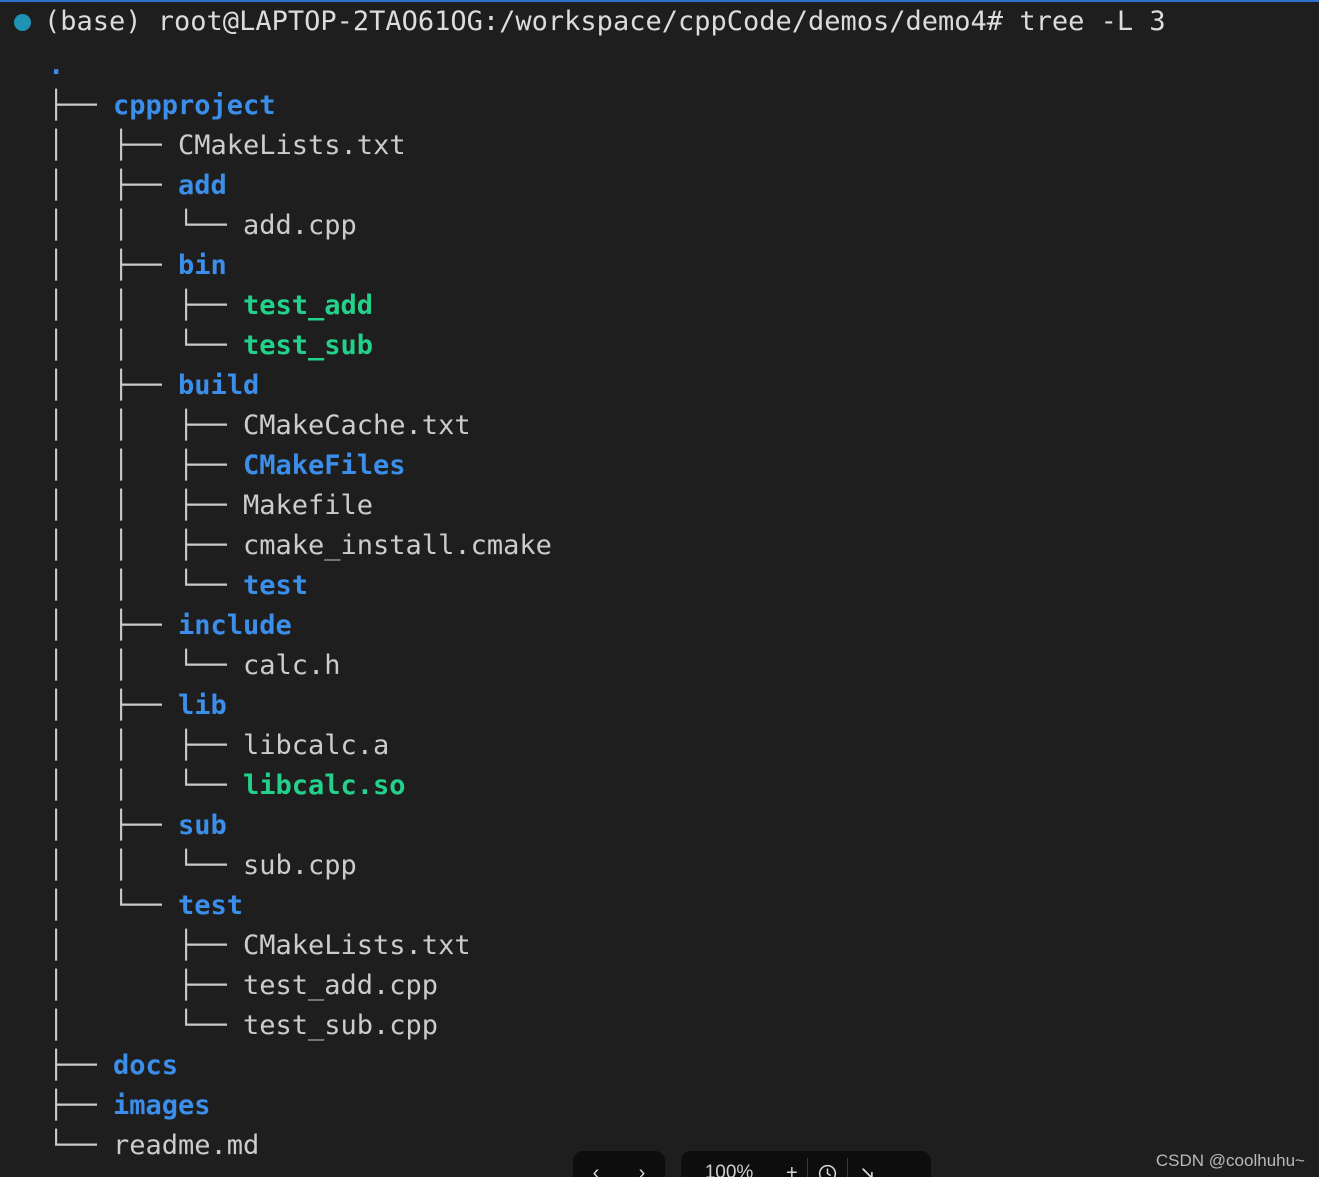  I want to click on tree-row-inner: ., so click(659, 66).